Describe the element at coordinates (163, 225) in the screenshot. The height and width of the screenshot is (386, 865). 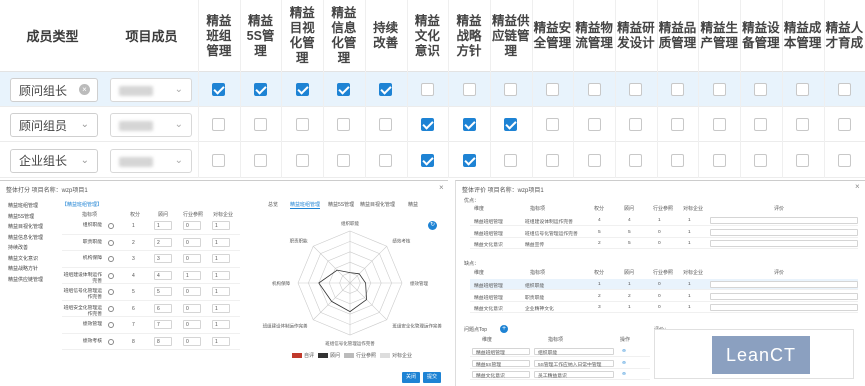
I see `consultant-score-input: 1` at that location.